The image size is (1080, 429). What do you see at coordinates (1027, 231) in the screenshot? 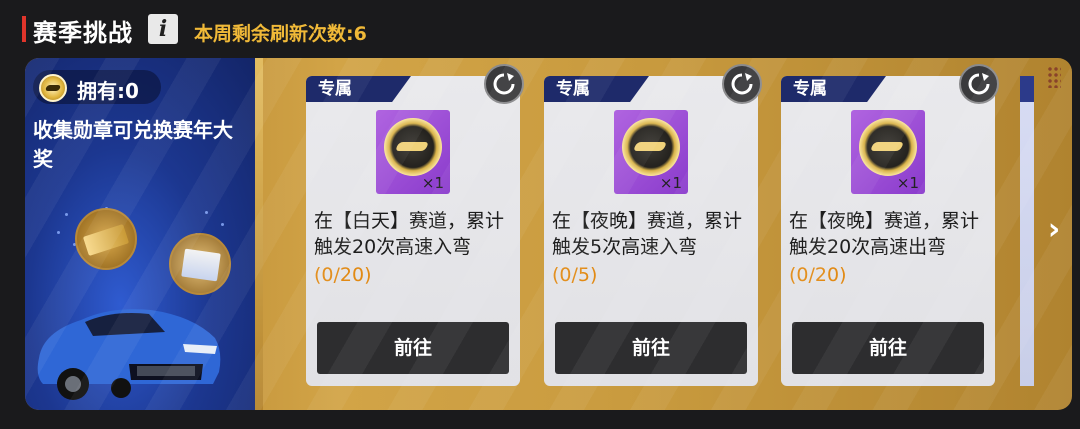
I see `next-card-peek` at bounding box center [1027, 231].